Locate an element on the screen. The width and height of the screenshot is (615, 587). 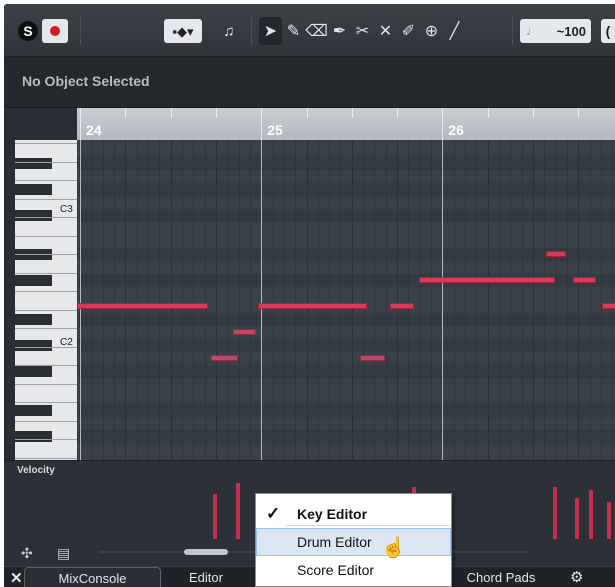
menu-item-key-editor: ✓ Key Editor is located at coordinates (353, 514).